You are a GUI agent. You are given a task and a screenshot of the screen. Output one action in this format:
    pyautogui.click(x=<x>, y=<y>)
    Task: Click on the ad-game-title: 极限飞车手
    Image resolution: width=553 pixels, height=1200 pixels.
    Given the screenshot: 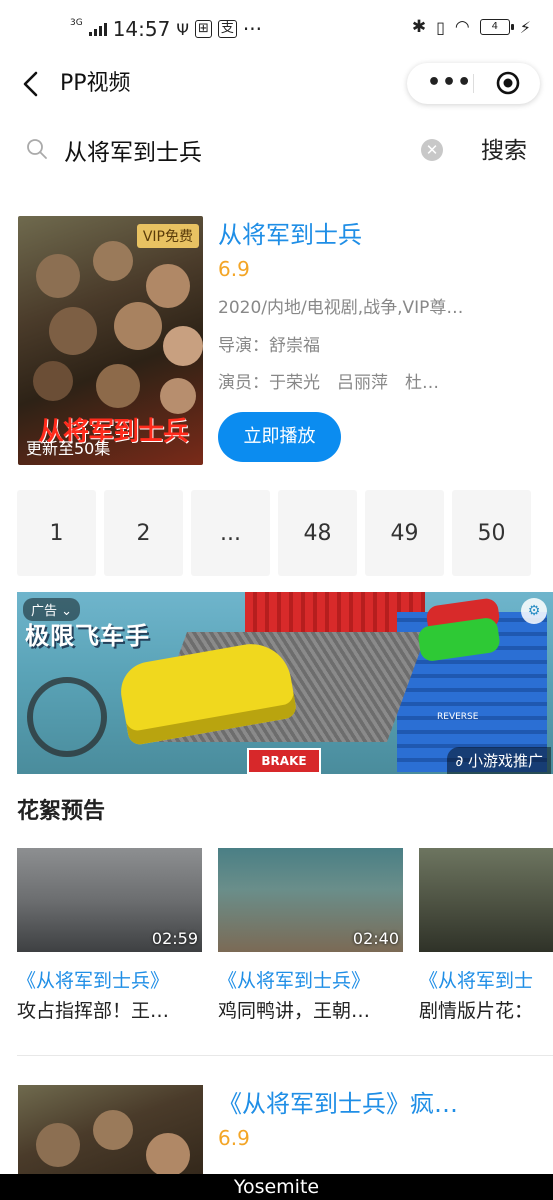 What is the action you would take?
    pyautogui.click(x=87, y=636)
    